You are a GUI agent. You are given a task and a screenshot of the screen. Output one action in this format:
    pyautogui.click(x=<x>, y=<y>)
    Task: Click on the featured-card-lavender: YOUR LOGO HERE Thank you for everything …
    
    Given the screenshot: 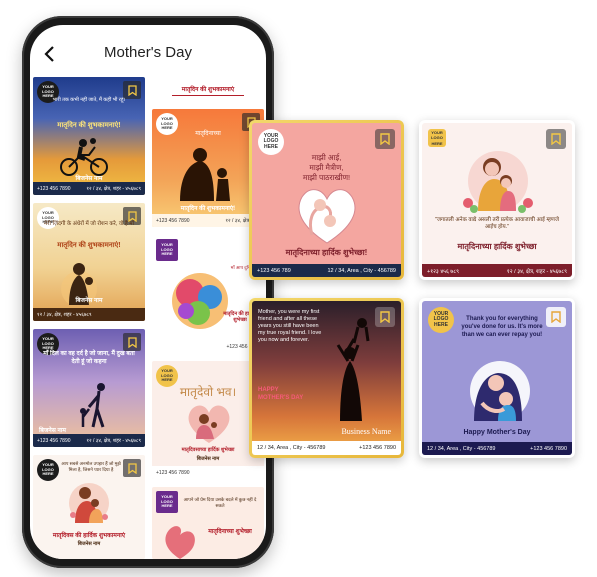 What is the action you would take?
    pyautogui.click(x=497, y=378)
    